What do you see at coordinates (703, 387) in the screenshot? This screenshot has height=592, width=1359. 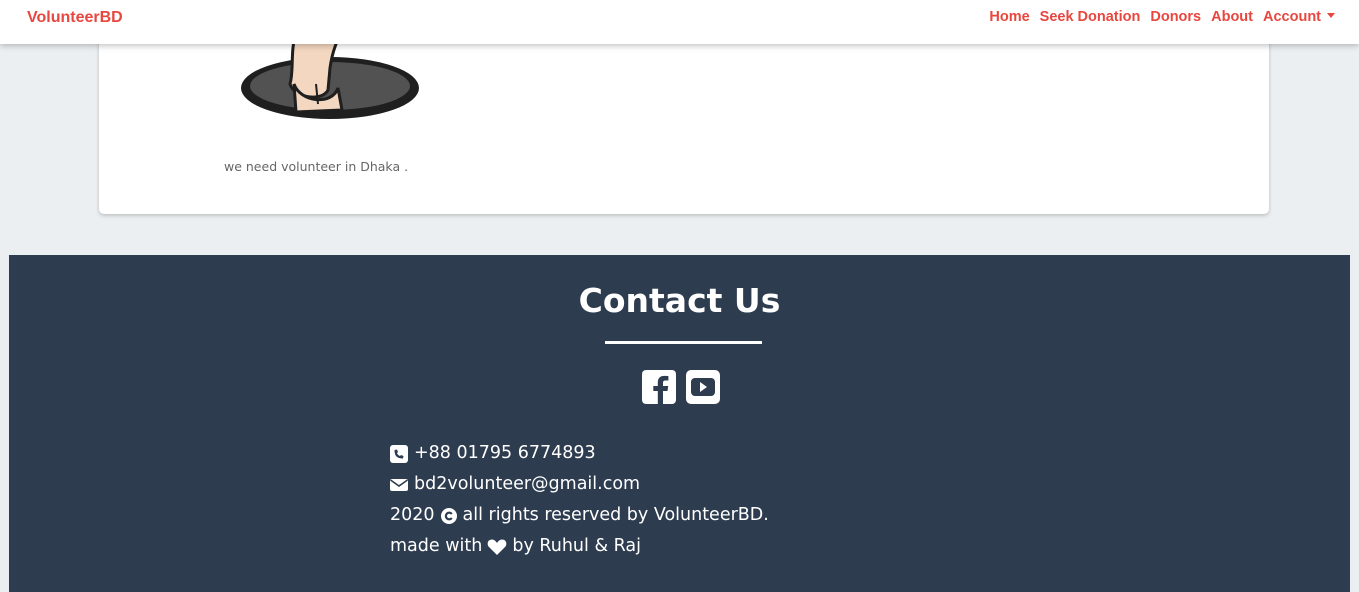 I see `youtube-icon` at bounding box center [703, 387].